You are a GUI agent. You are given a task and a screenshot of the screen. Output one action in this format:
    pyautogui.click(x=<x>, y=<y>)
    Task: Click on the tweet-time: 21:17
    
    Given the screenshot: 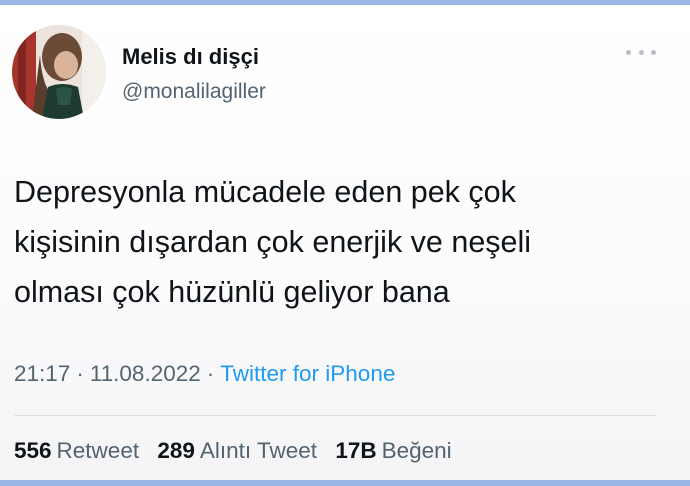 What is the action you would take?
    pyautogui.click(x=42, y=373)
    